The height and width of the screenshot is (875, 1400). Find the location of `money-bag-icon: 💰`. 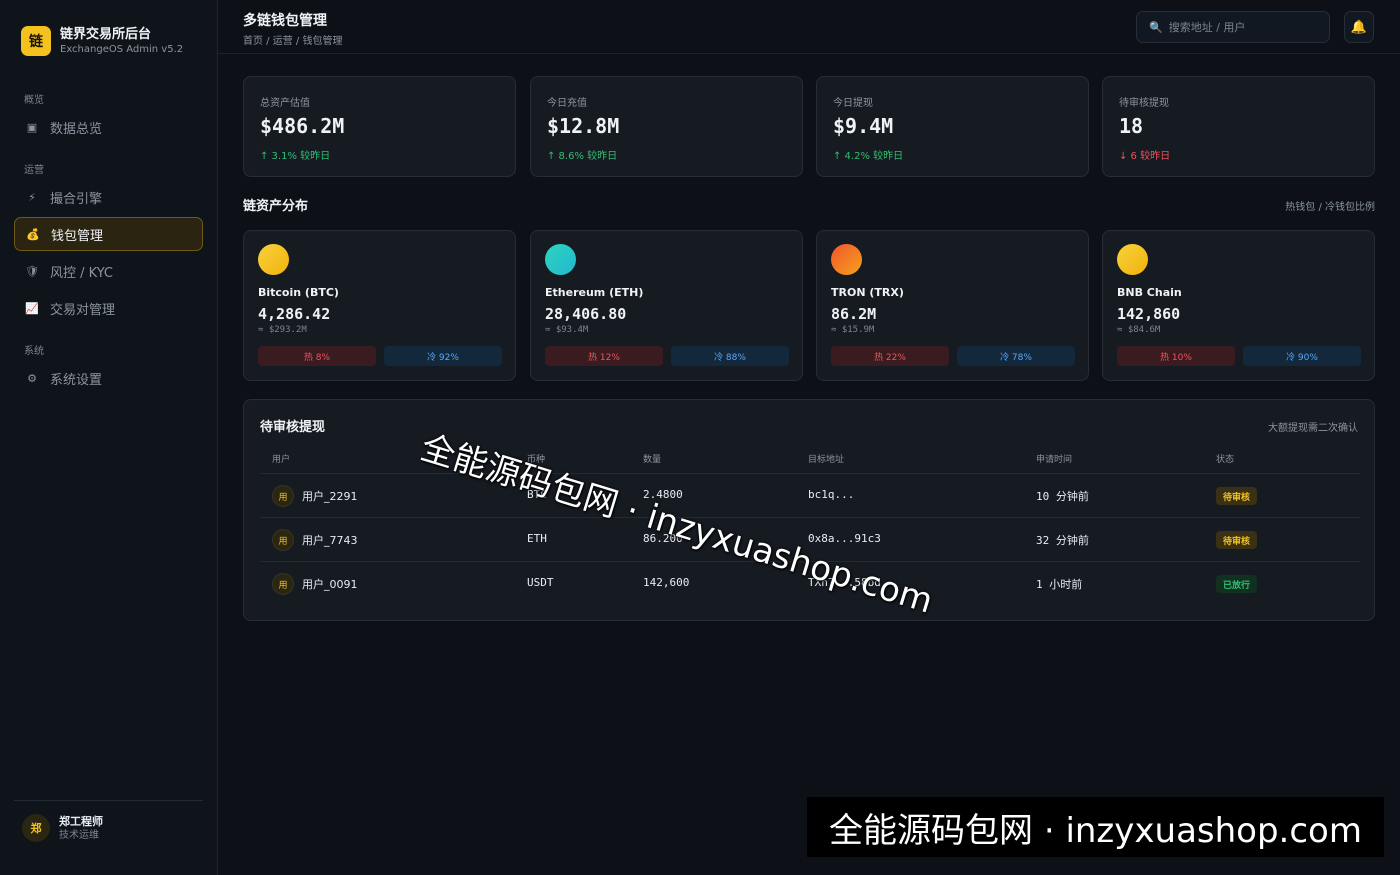

money-bag-icon: 💰 is located at coordinates (33, 234).